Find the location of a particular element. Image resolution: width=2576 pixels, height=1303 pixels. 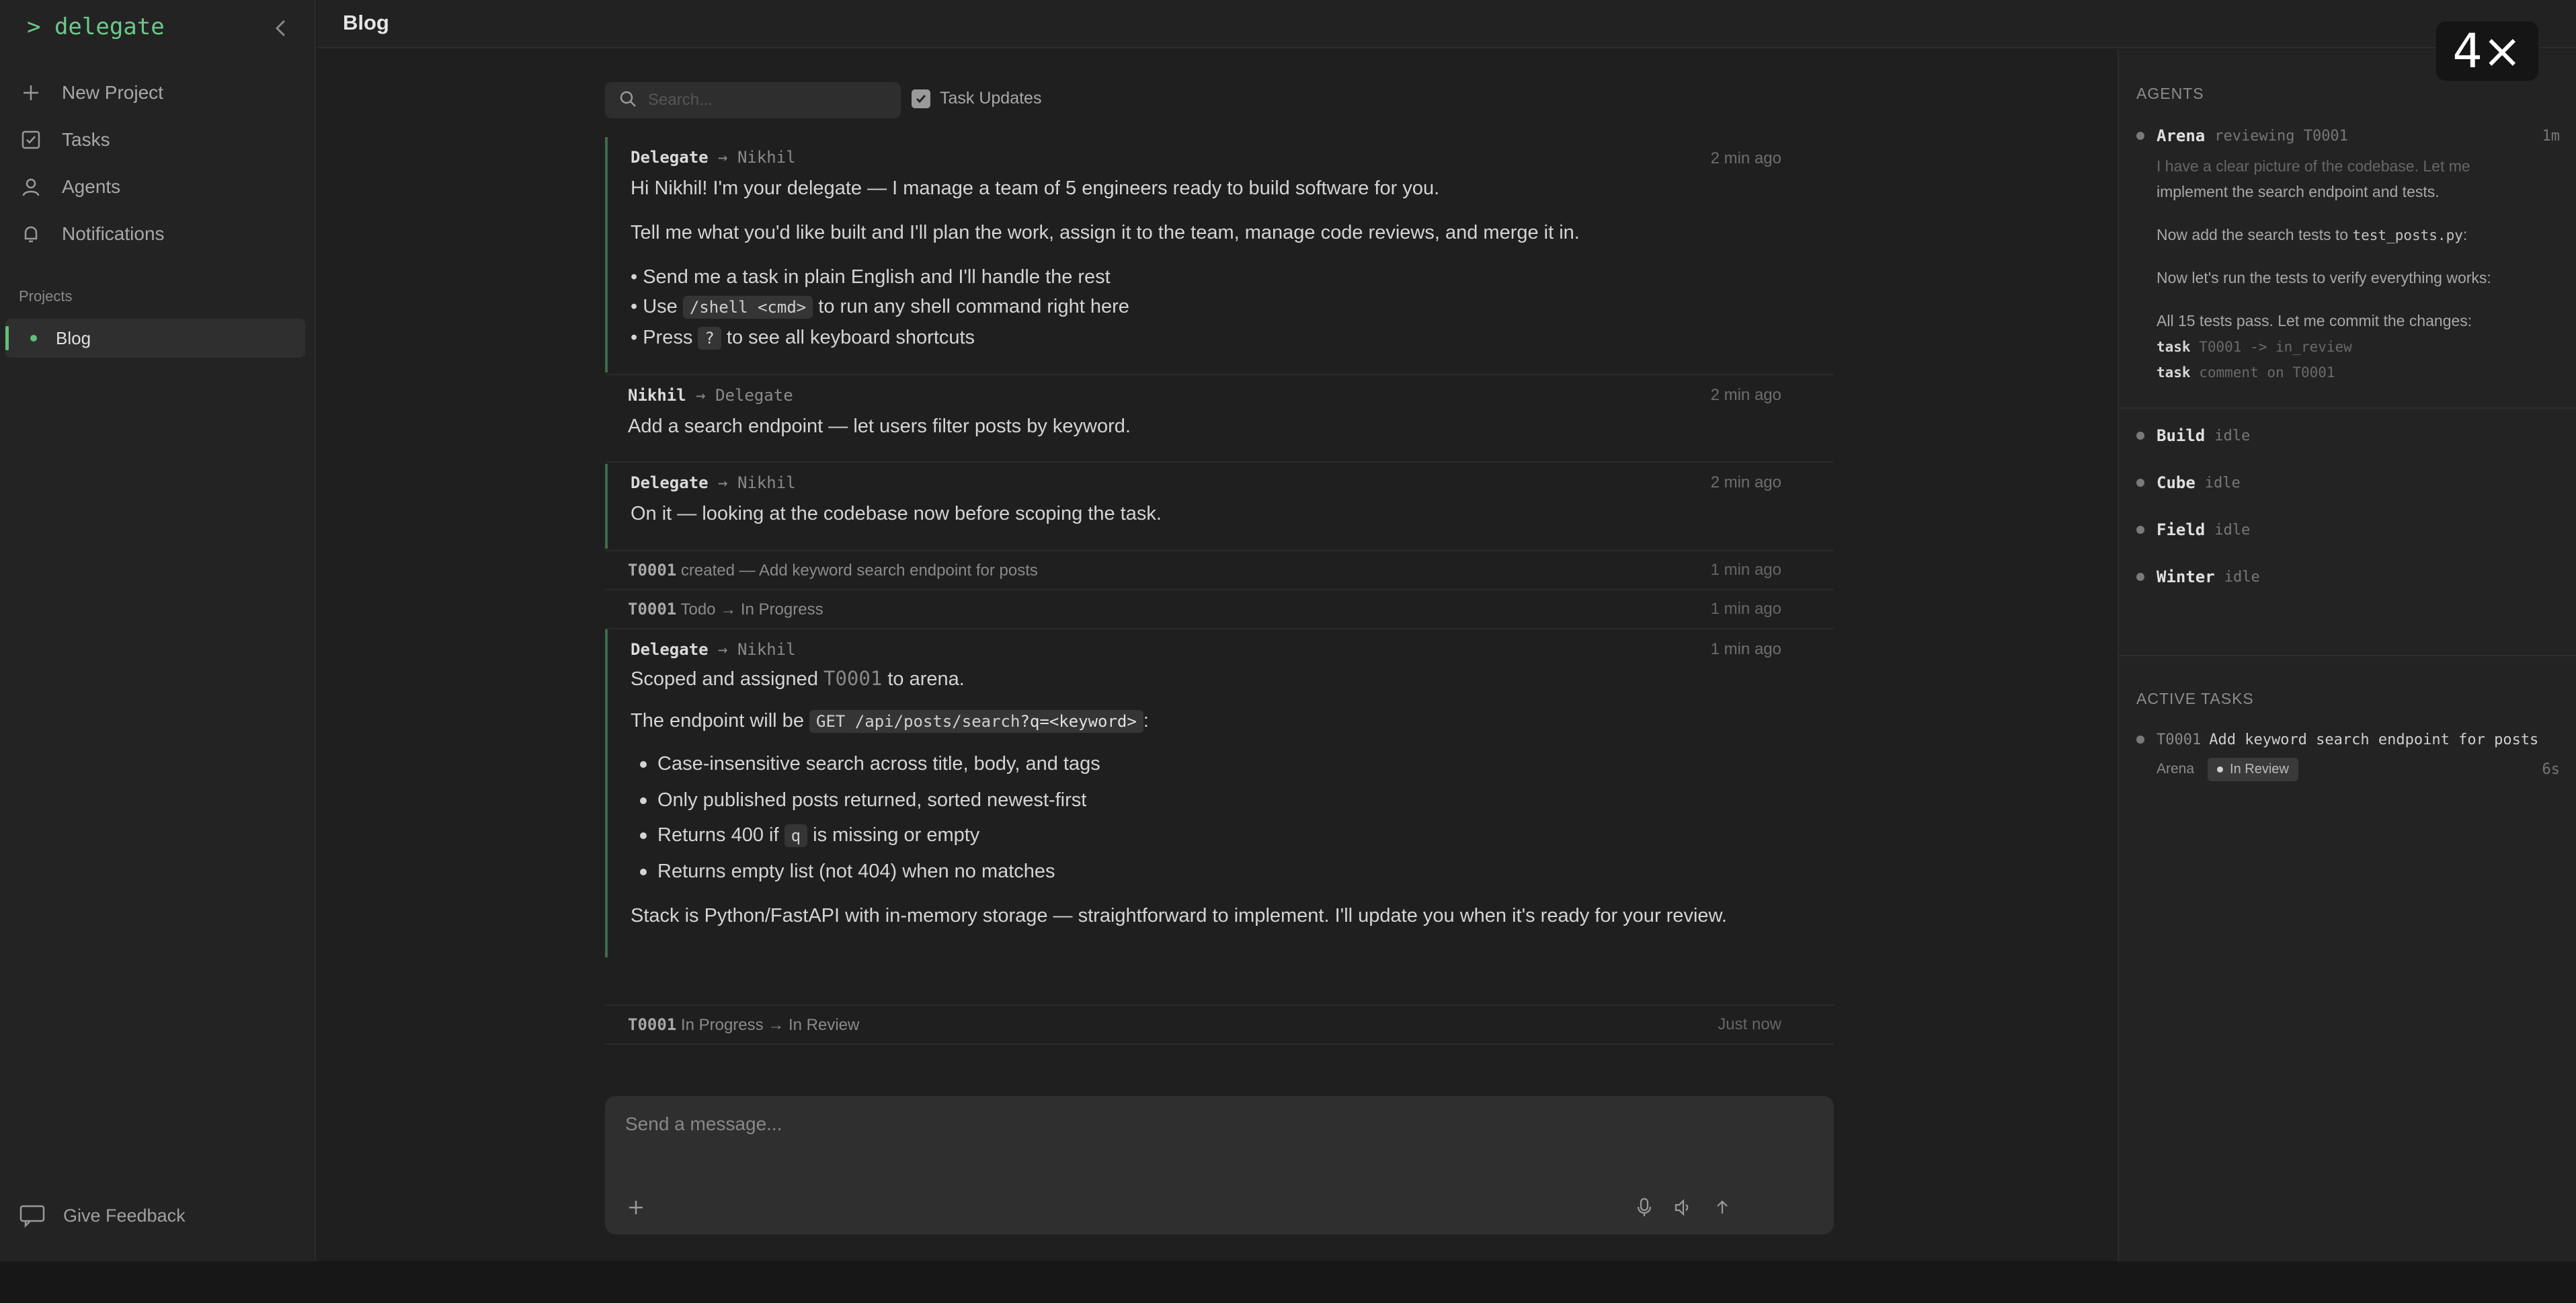

text-span: Scoped and assigned is located at coordinates (727, 679).